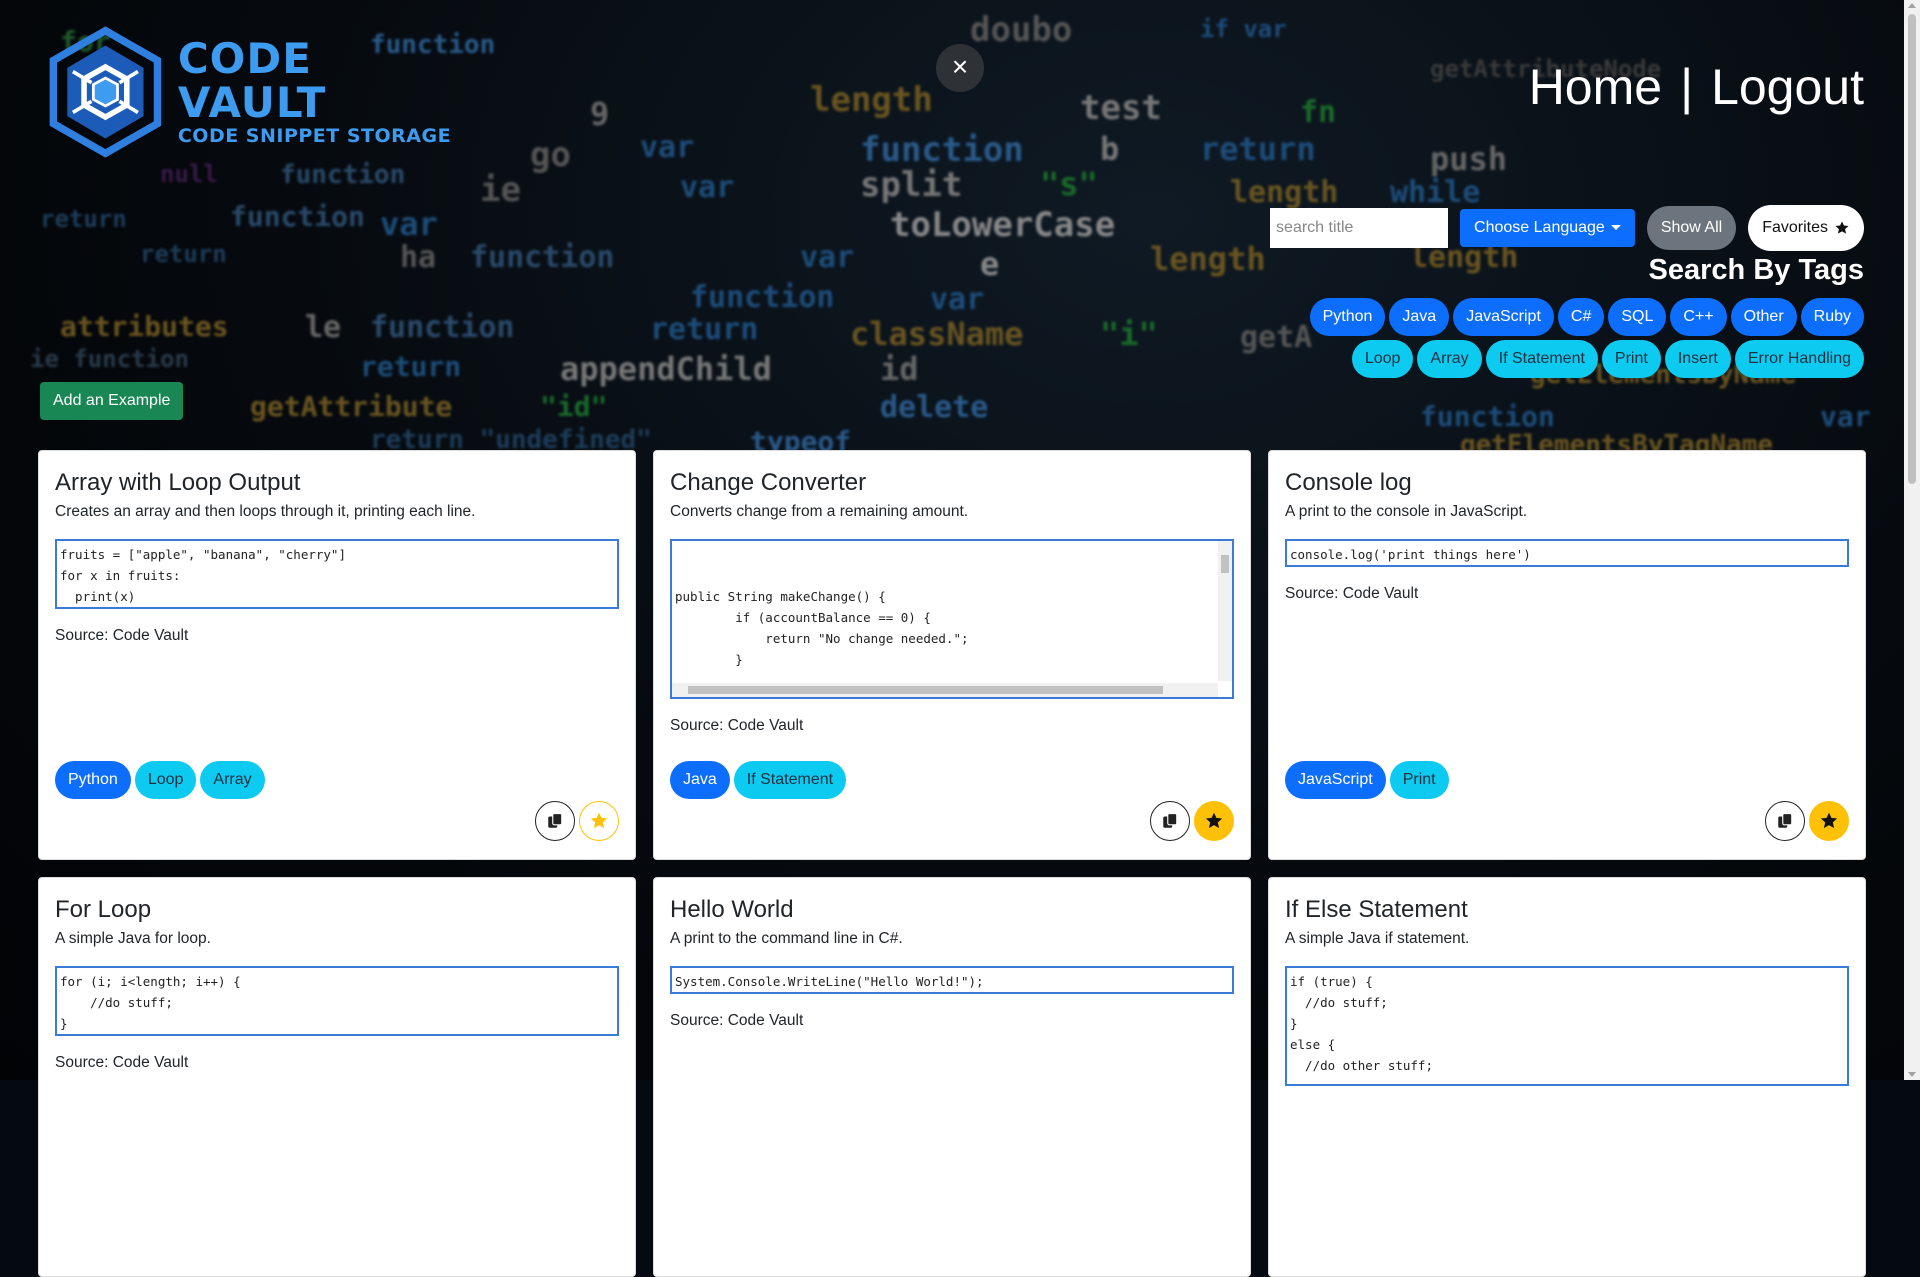 The width and height of the screenshot is (1920, 1277). What do you see at coordinates (1419, 317) in the screenshot?
I see `tag-filter-java: Java` at bounding box center [1419, 317].